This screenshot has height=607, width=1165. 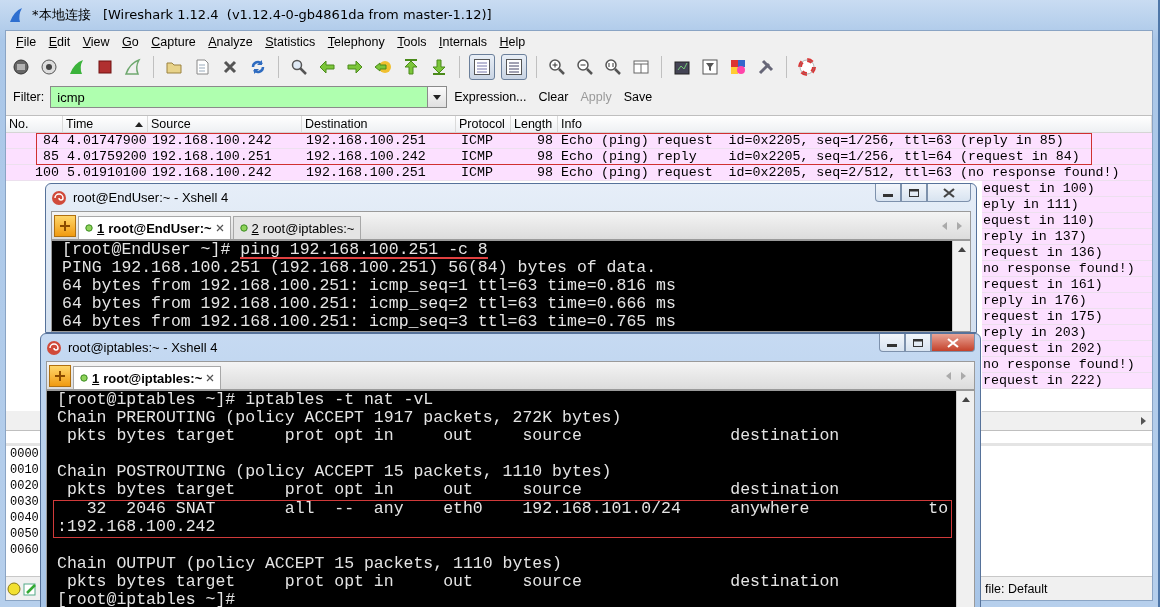 What do you see at coordinates (579, 157) in the screenshot?
I see `packet-row: 85 4.01759200 192.168.100.251 192.168.100.242 ICMP 98 Echo (ping) reply id=0x2205, seq=1/256, ttl=64 (request in 84)` at bounding box center [579, 157].